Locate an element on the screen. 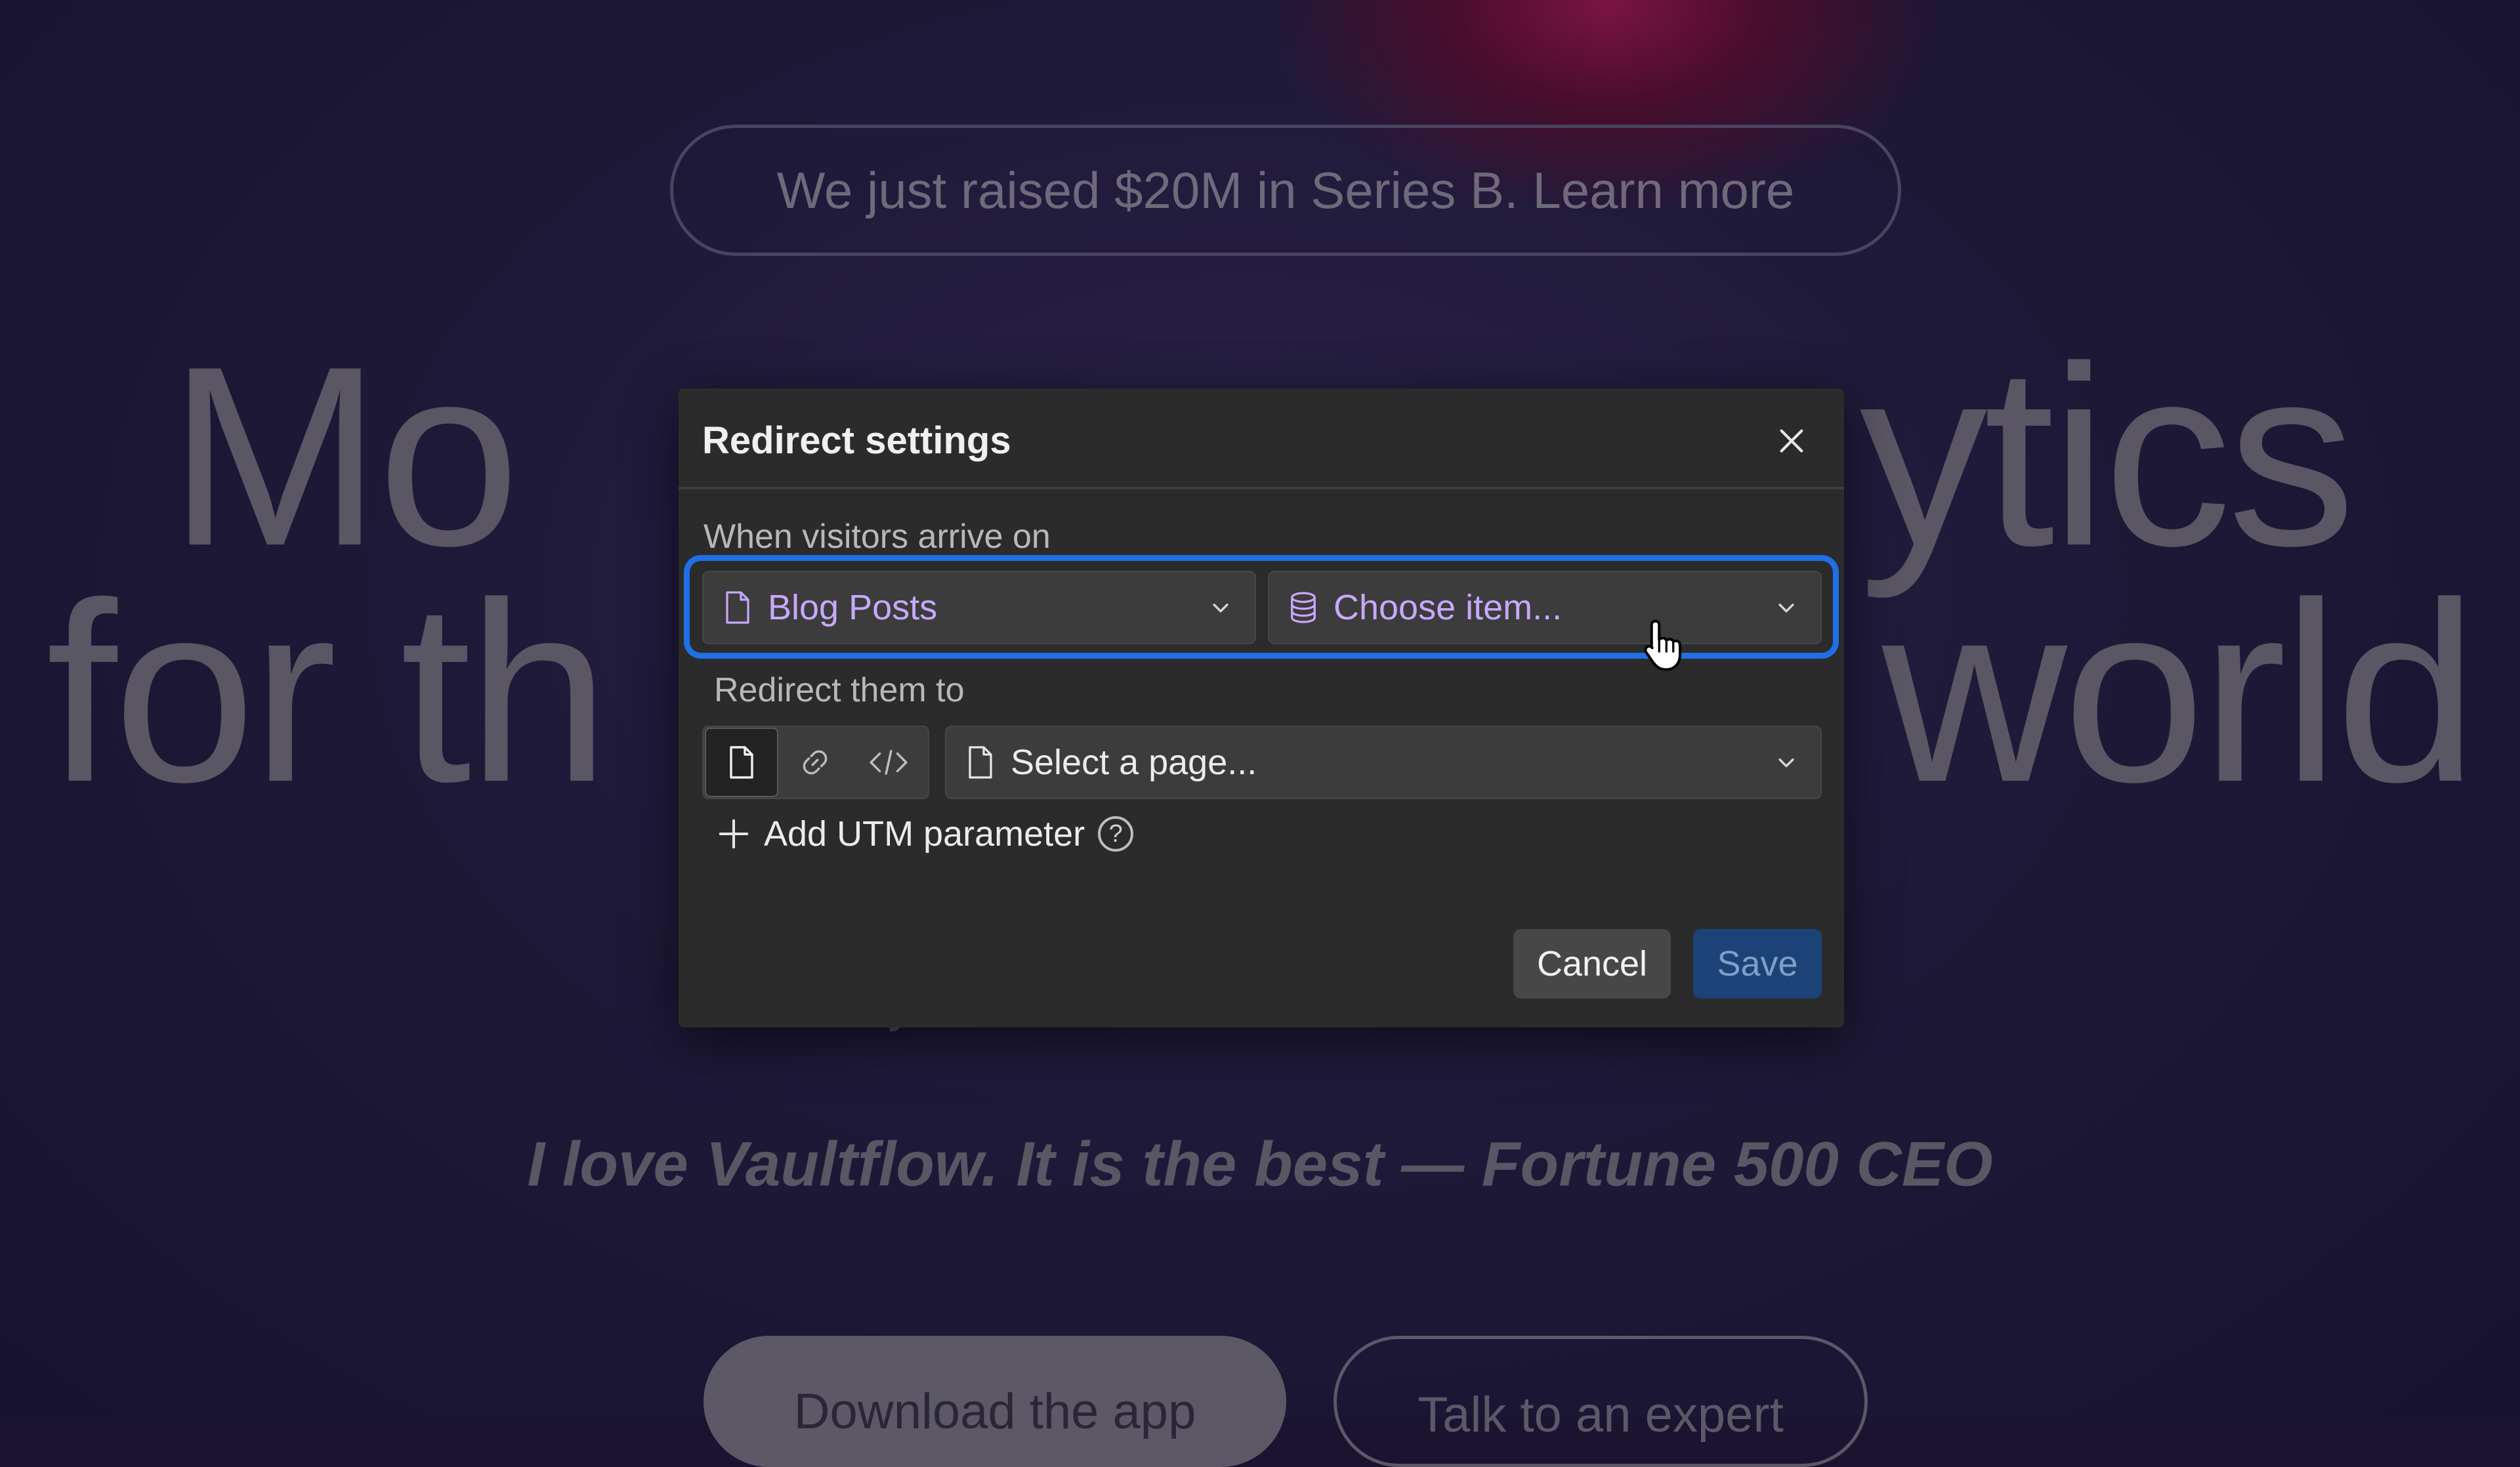 Image resolution: width=2520 pixels, height=1467 pixels. cancel-button: Cancel is located at coordinates (1592, 964).